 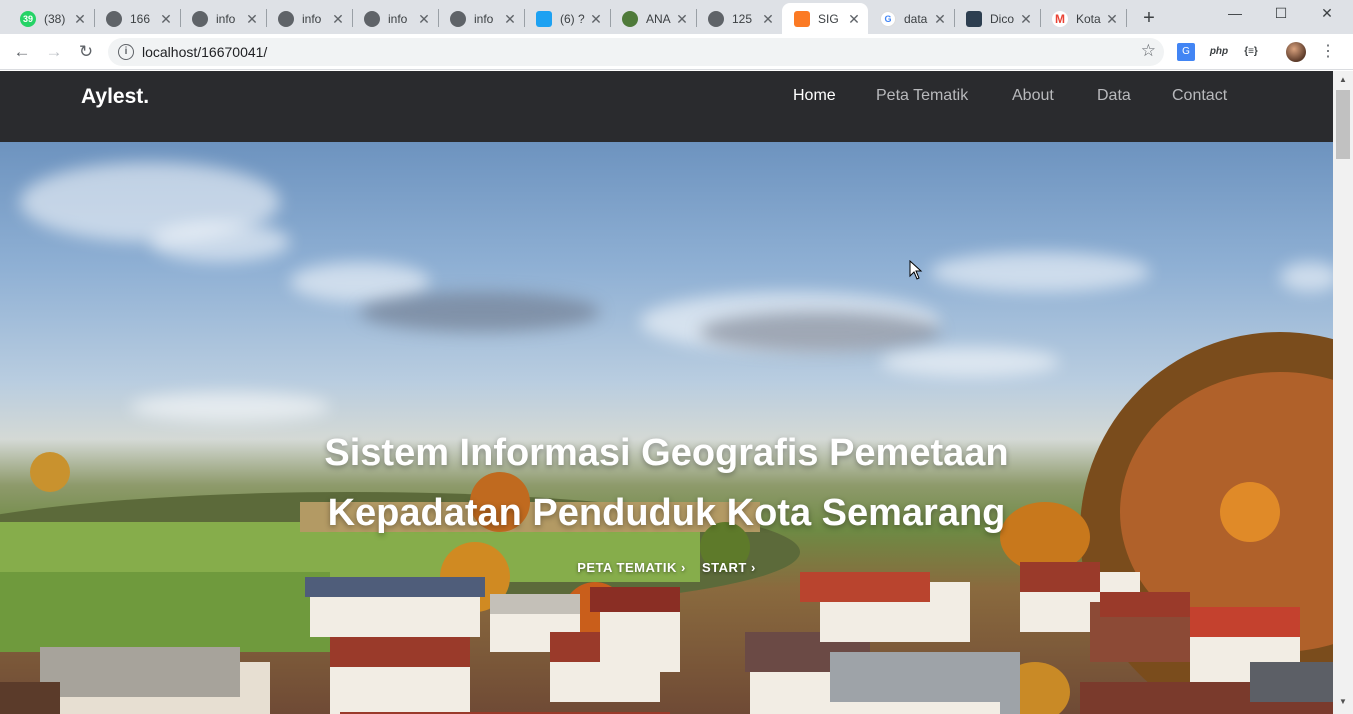 I want to click on hero-actions: PETA TEMATIK › START ›, so click(x=666, y=567).